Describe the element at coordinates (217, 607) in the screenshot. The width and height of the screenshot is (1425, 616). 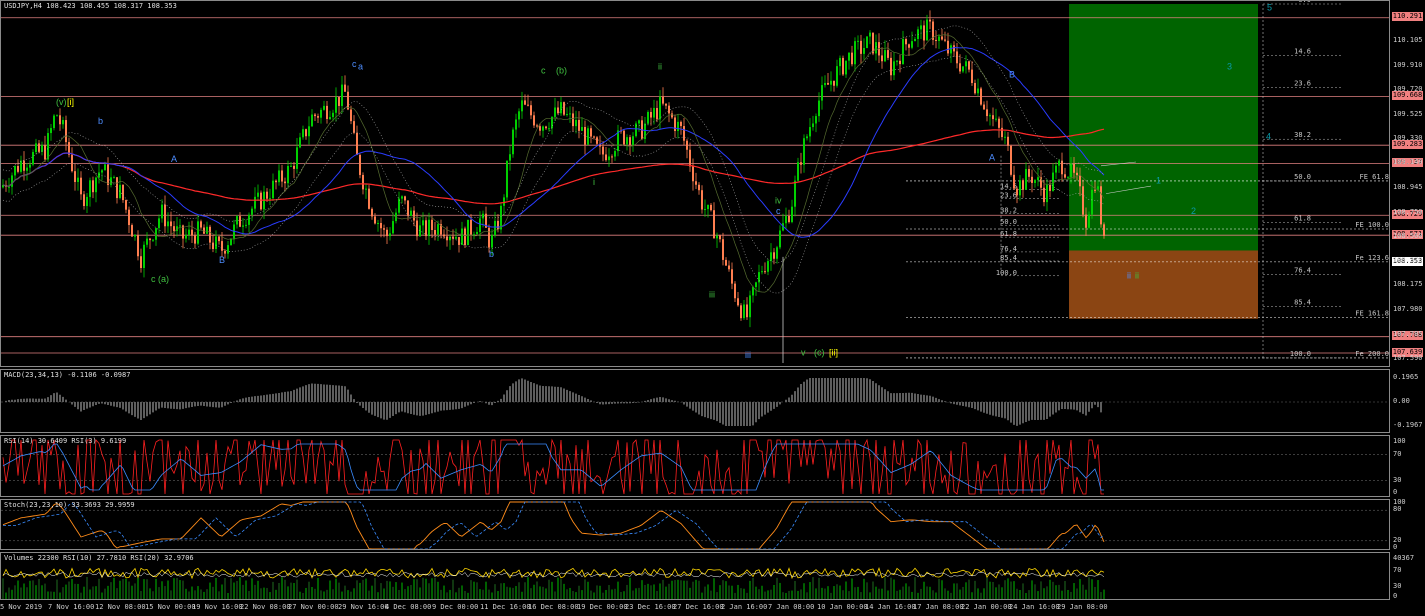
I see `time-tick: 19 Nov 16:00` at that location.